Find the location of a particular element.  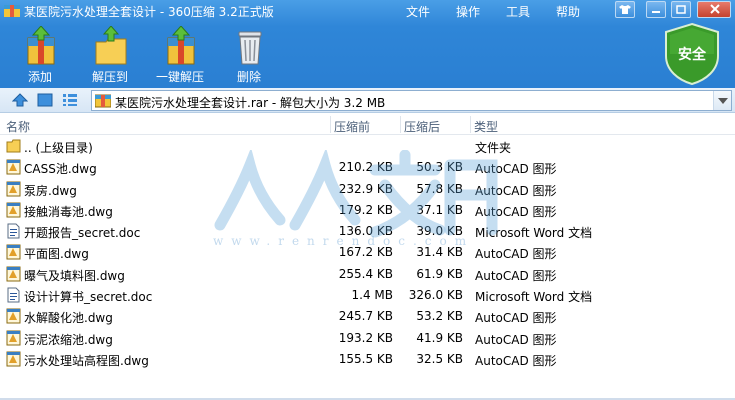

add-button: 添加 is located at coordinates (40, 55).